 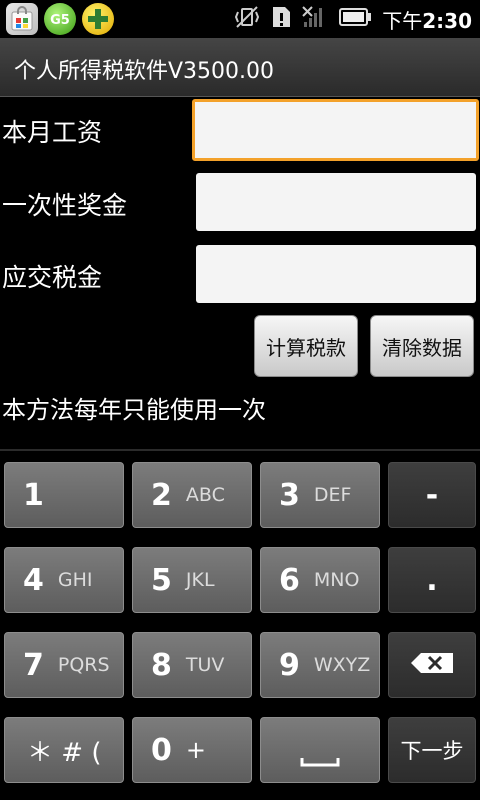 I want to click on keyboard-divider, so click(x=240, y=450).